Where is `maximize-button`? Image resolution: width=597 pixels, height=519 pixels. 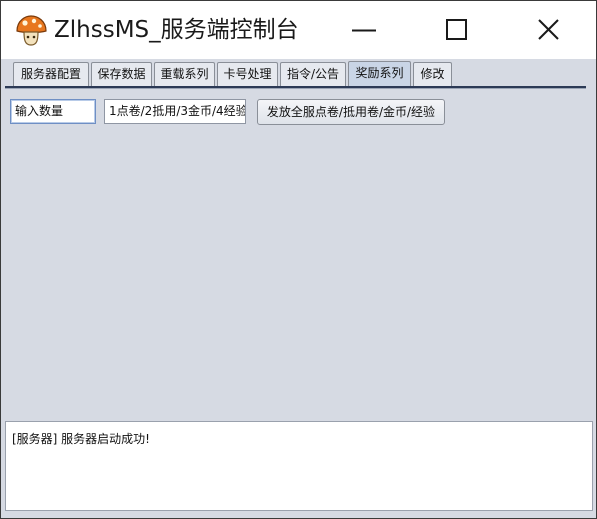
maximize-button is located at coordinates (456, 30).